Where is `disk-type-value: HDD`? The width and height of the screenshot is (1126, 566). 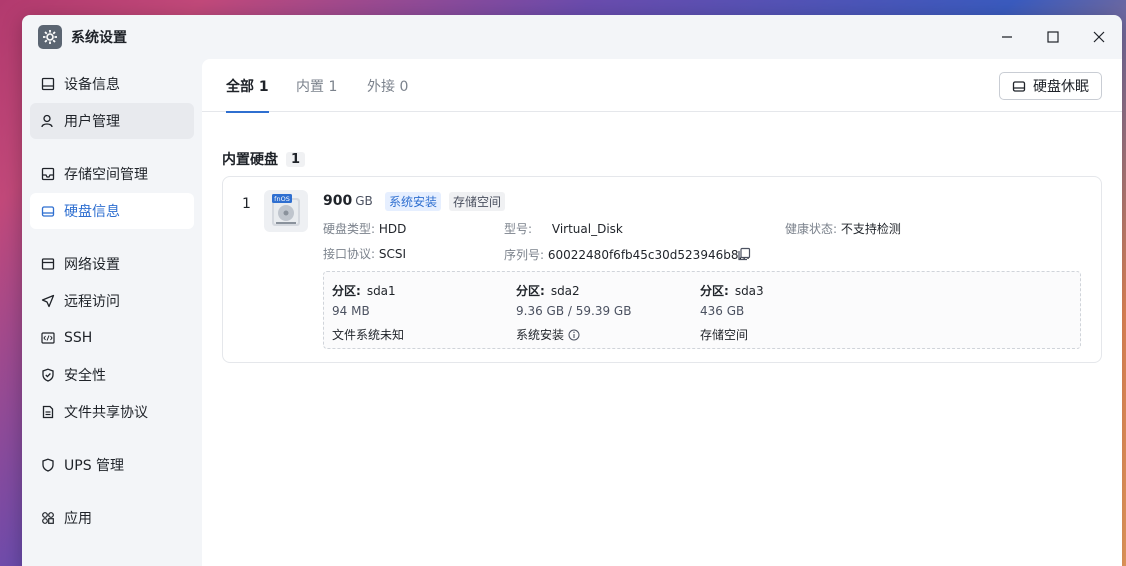
disk-type-value: HDD is located at coordinates (392, 229).